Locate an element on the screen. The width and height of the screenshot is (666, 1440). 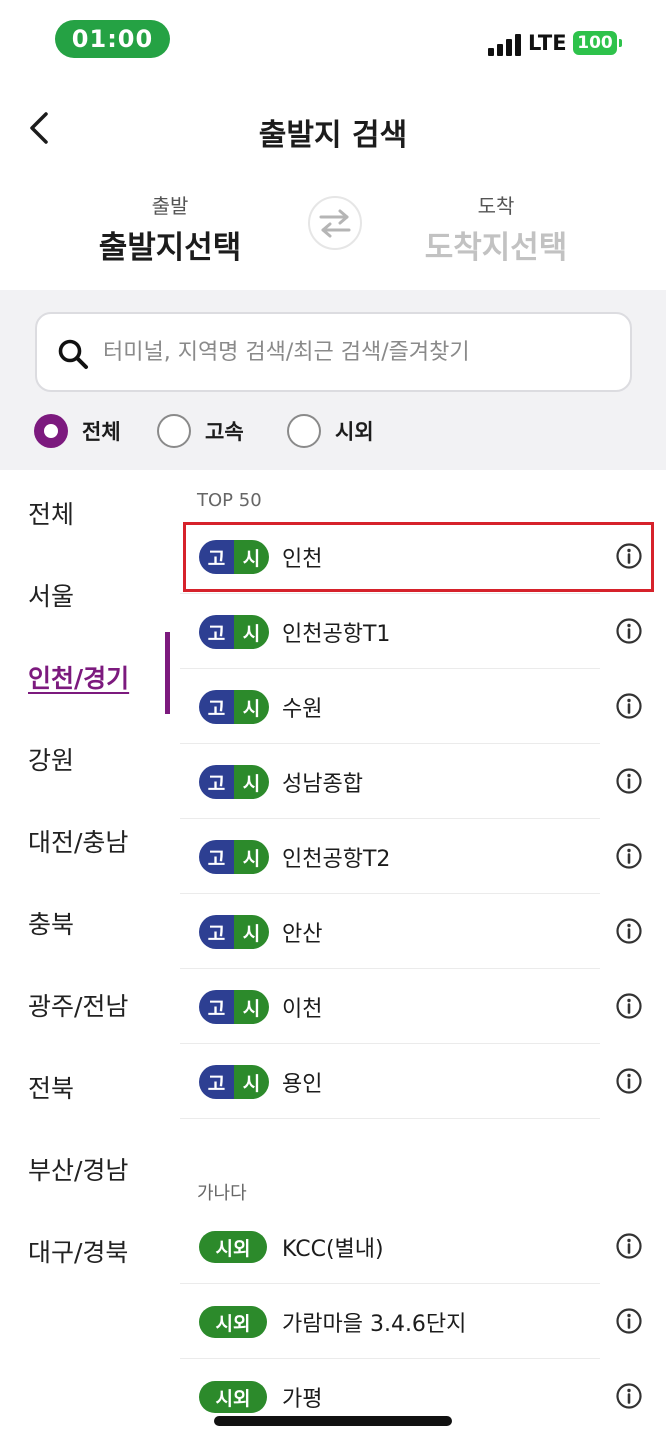
status-time: 01:00 is located at coordinates (112, 39).